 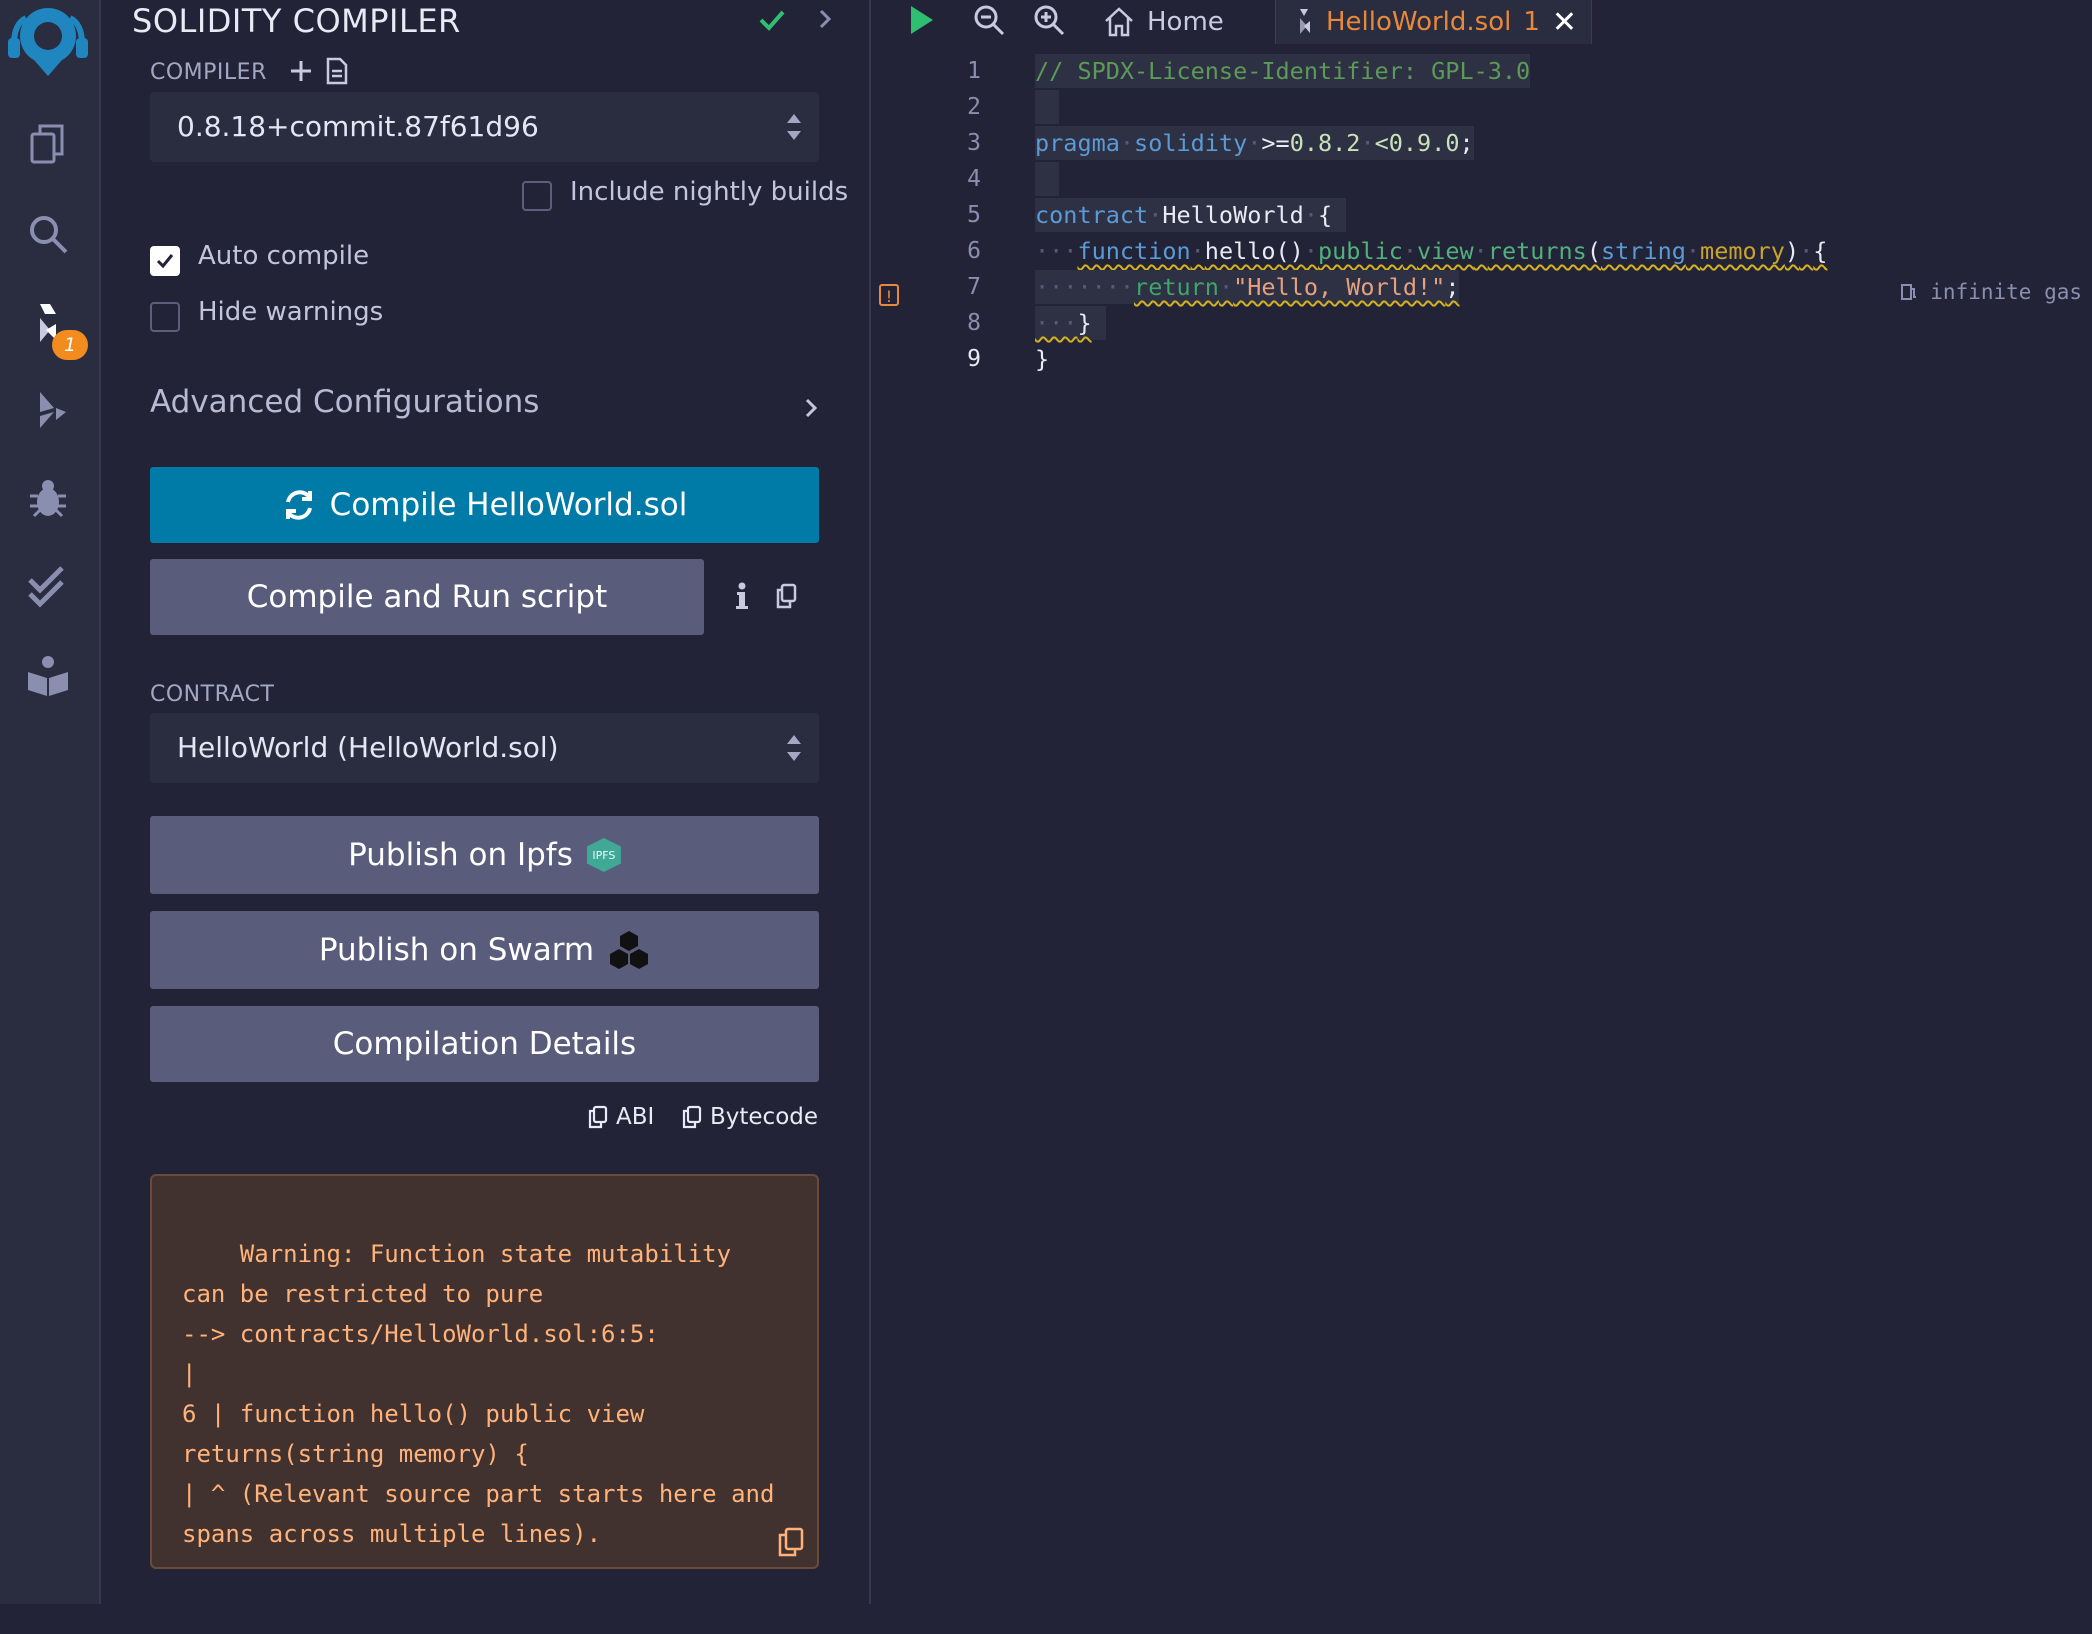 I want to click on code-line-9: }, so click(x=1042, y=359).